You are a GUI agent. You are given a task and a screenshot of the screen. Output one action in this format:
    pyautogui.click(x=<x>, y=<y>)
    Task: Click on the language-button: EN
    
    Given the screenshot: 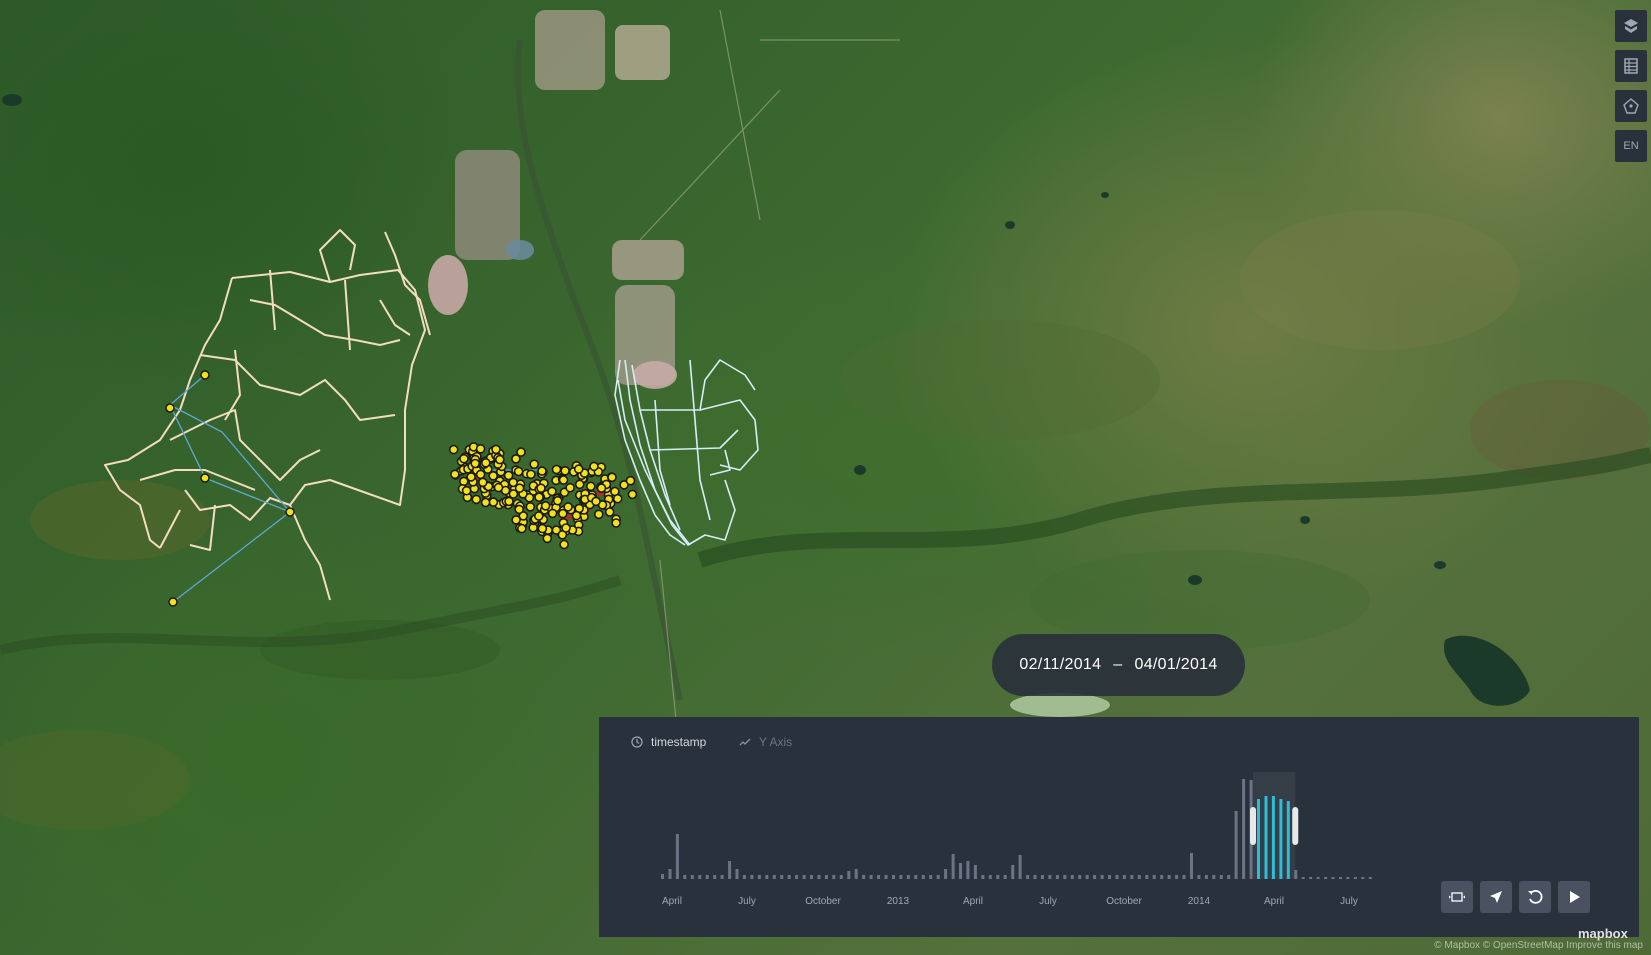 What is the action you would take?
    pyautogui.click(x=1631, y=146)
    